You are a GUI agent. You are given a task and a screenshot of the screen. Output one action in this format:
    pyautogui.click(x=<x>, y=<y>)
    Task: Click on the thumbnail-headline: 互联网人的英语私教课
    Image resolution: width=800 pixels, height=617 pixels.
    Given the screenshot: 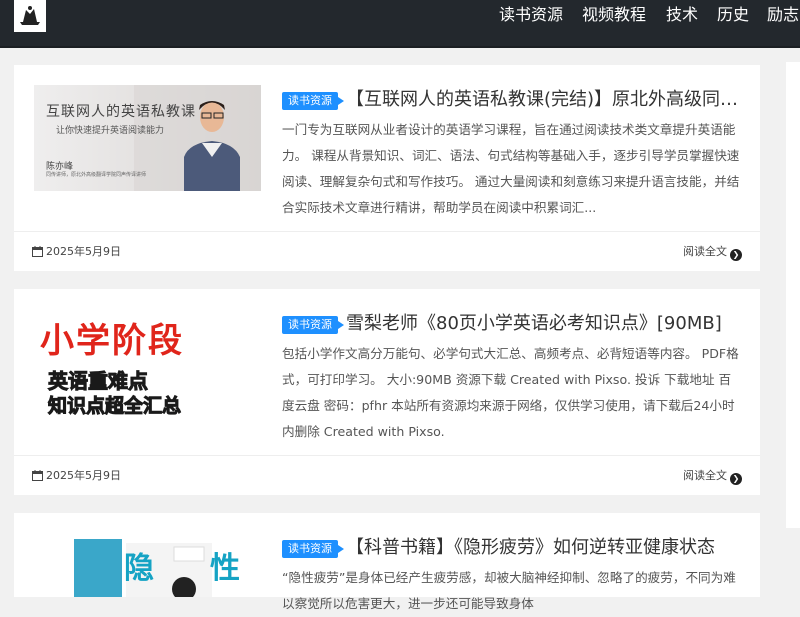 What is the action you would take?
    pyautogui.click(x=121, y=112)
    